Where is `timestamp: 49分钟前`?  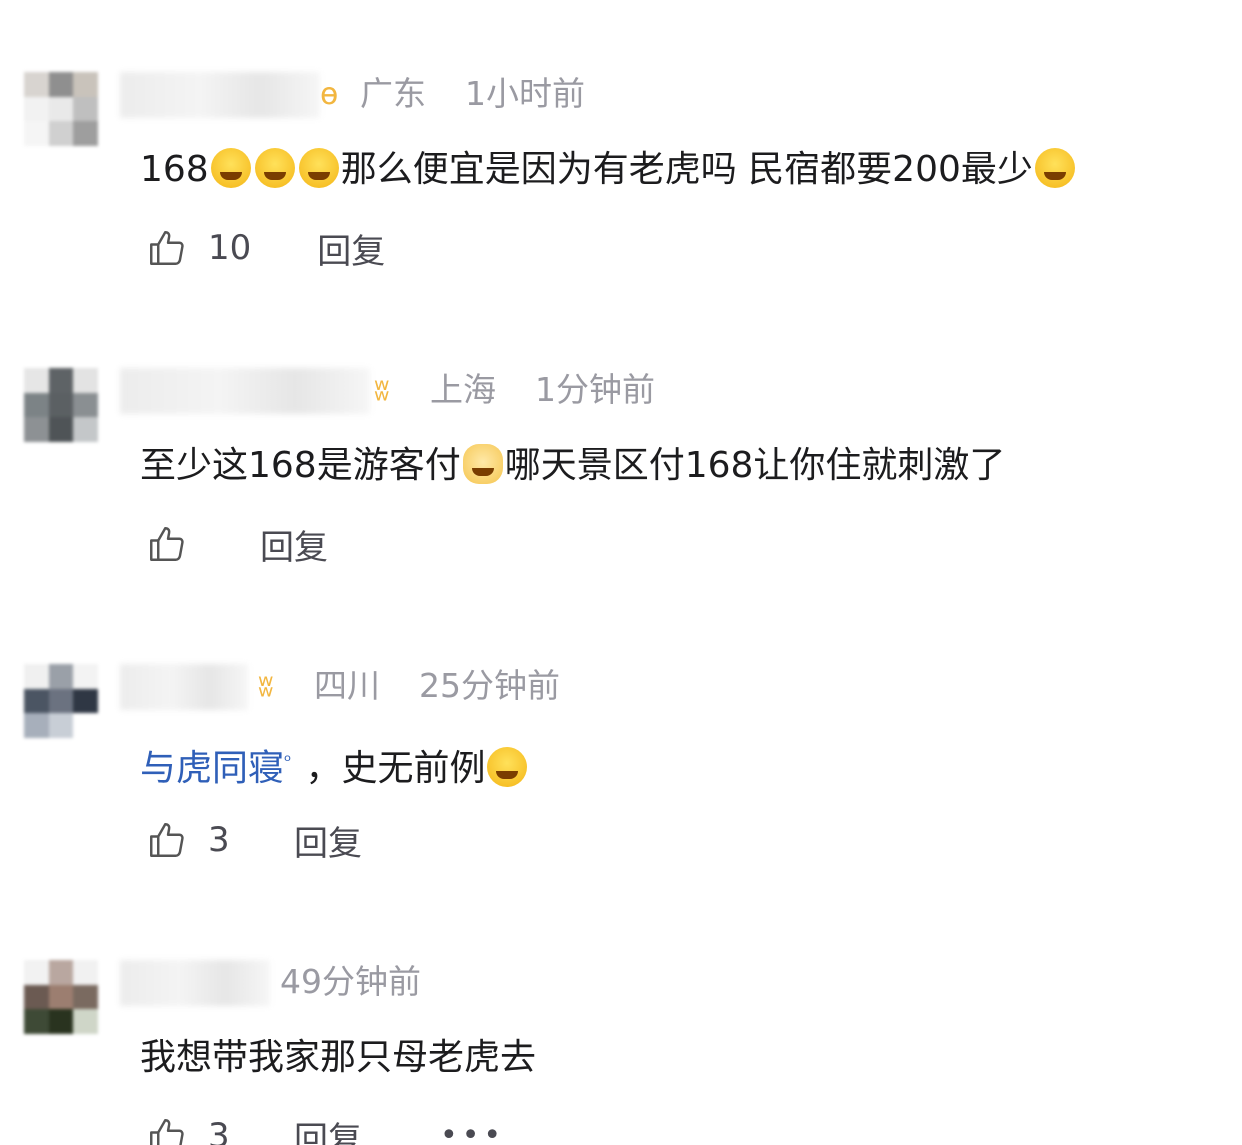 timestamp: 49分钟前 is located at coordinates (350, 981).